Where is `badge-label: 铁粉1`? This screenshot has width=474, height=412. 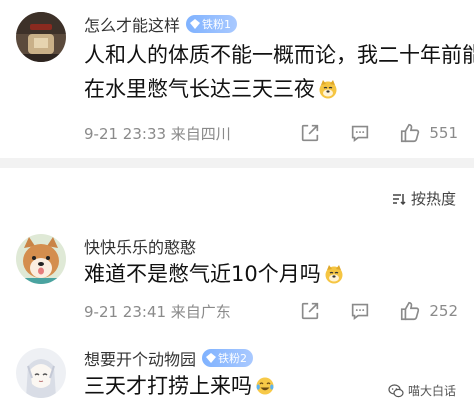
badge-label: 铁粉1 is located at coordinates (217, 24).